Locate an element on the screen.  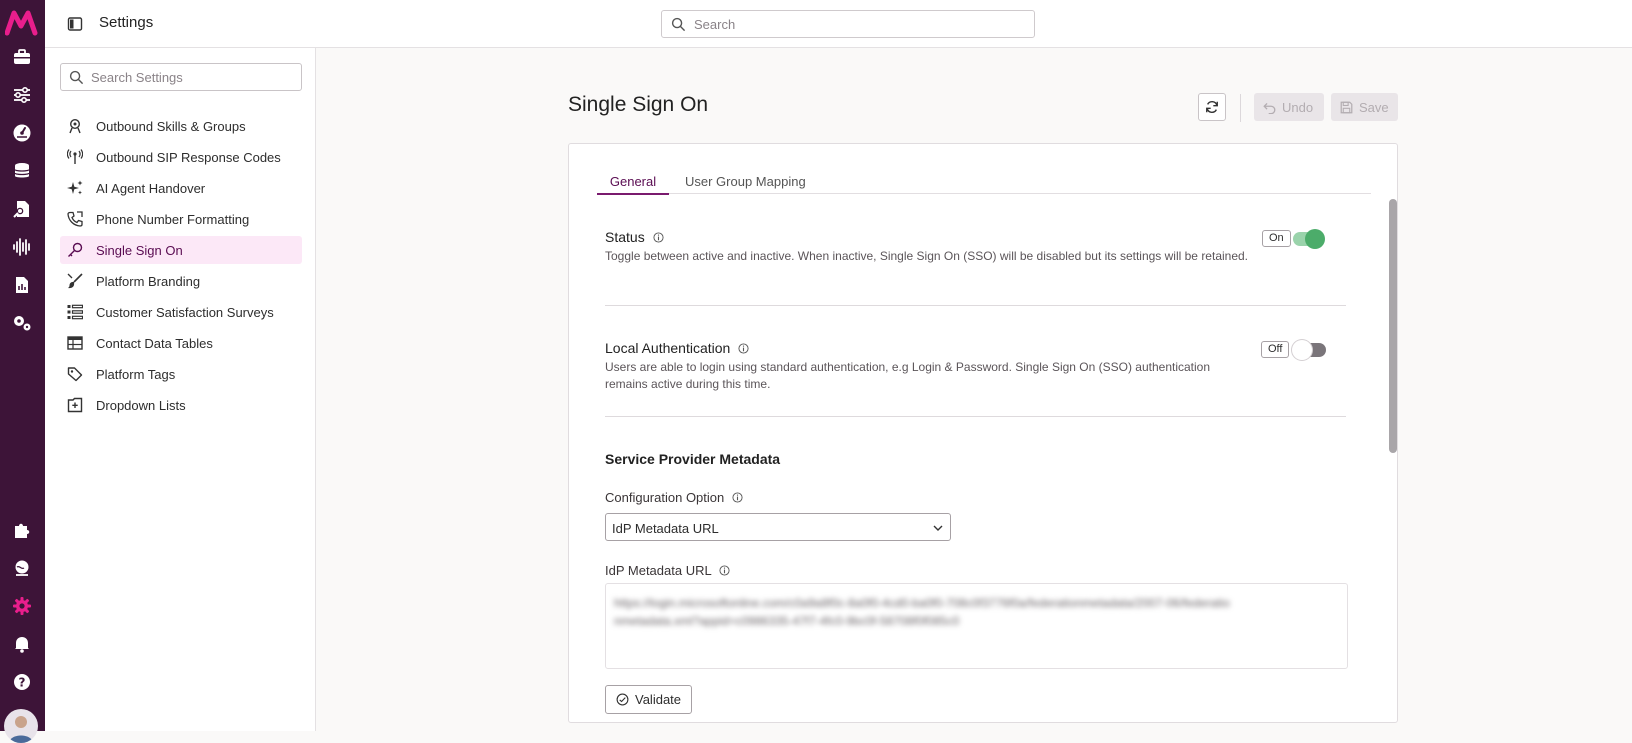
settings-search is located at coordinates (181, 77).